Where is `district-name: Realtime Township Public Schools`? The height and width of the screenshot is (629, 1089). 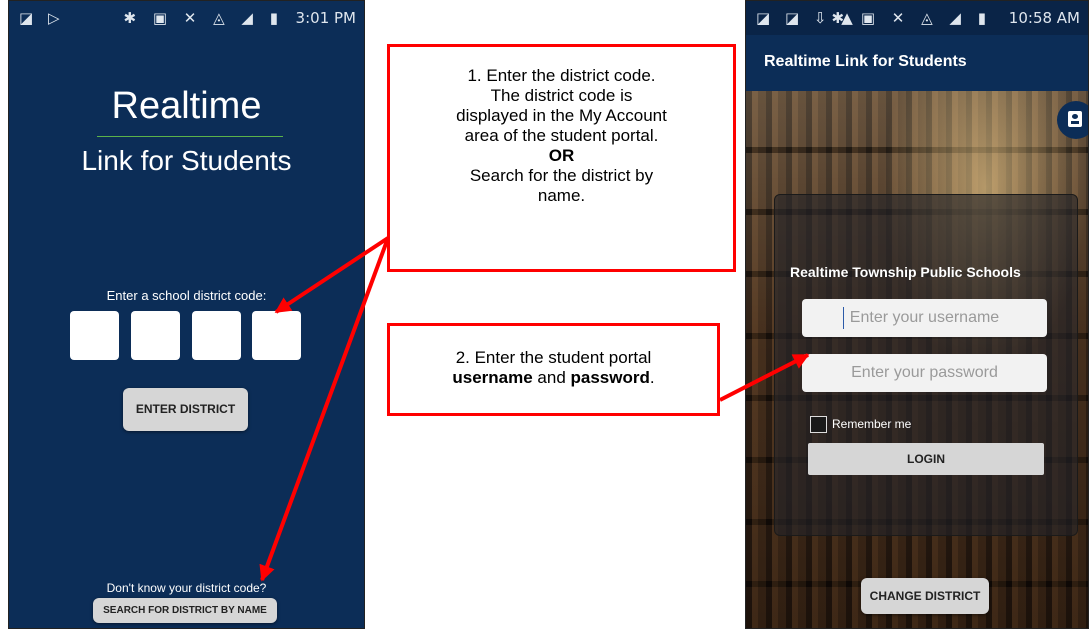 district-name: Realtime Township Public Schools is located at coordinates (905, 272).